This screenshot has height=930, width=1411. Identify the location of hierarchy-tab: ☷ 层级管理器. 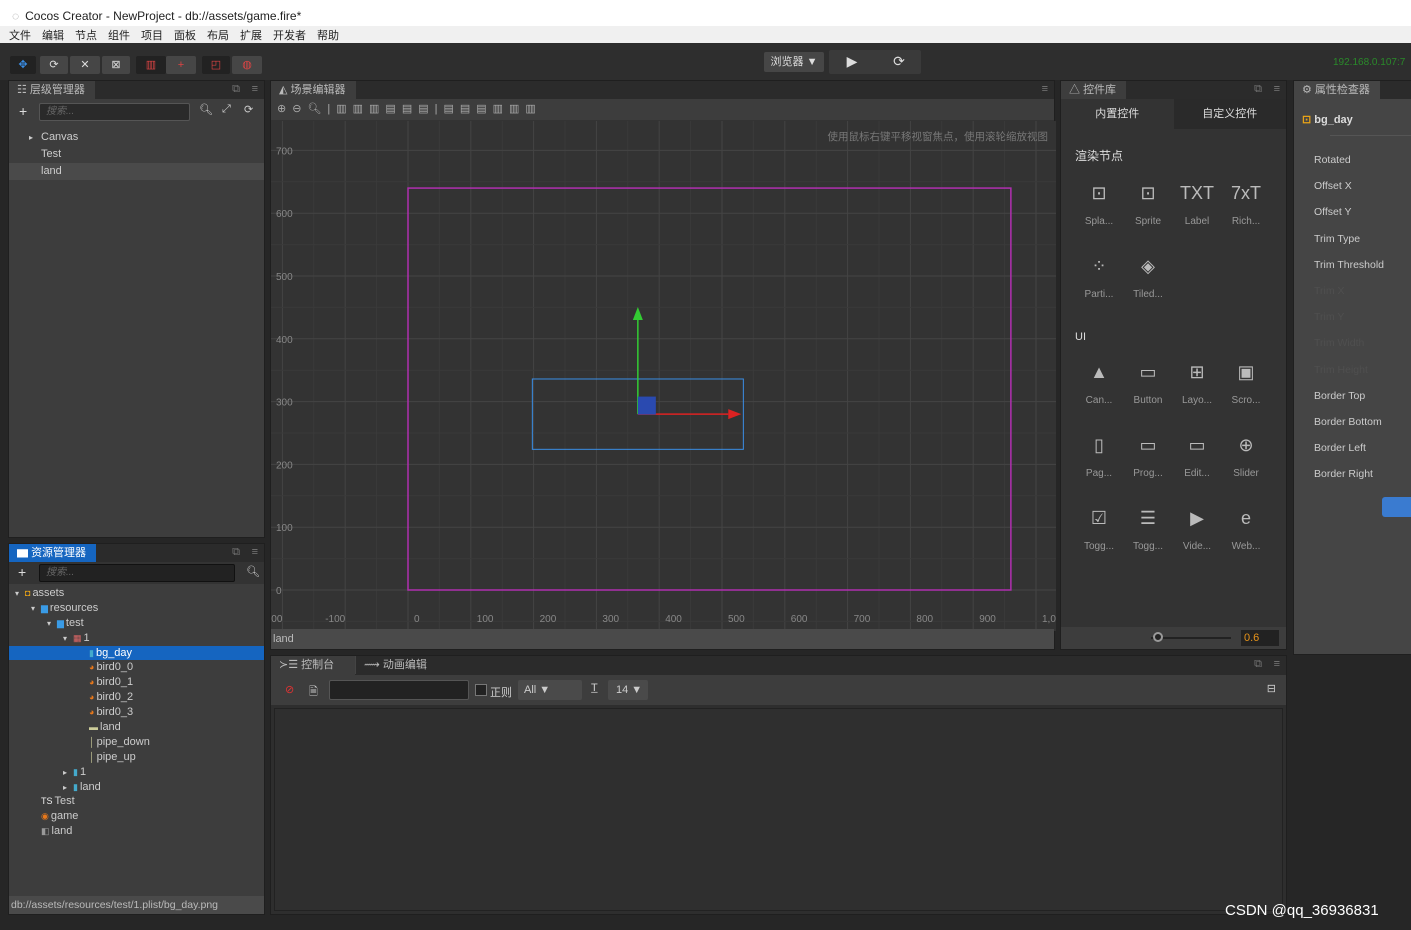
(52, 90).